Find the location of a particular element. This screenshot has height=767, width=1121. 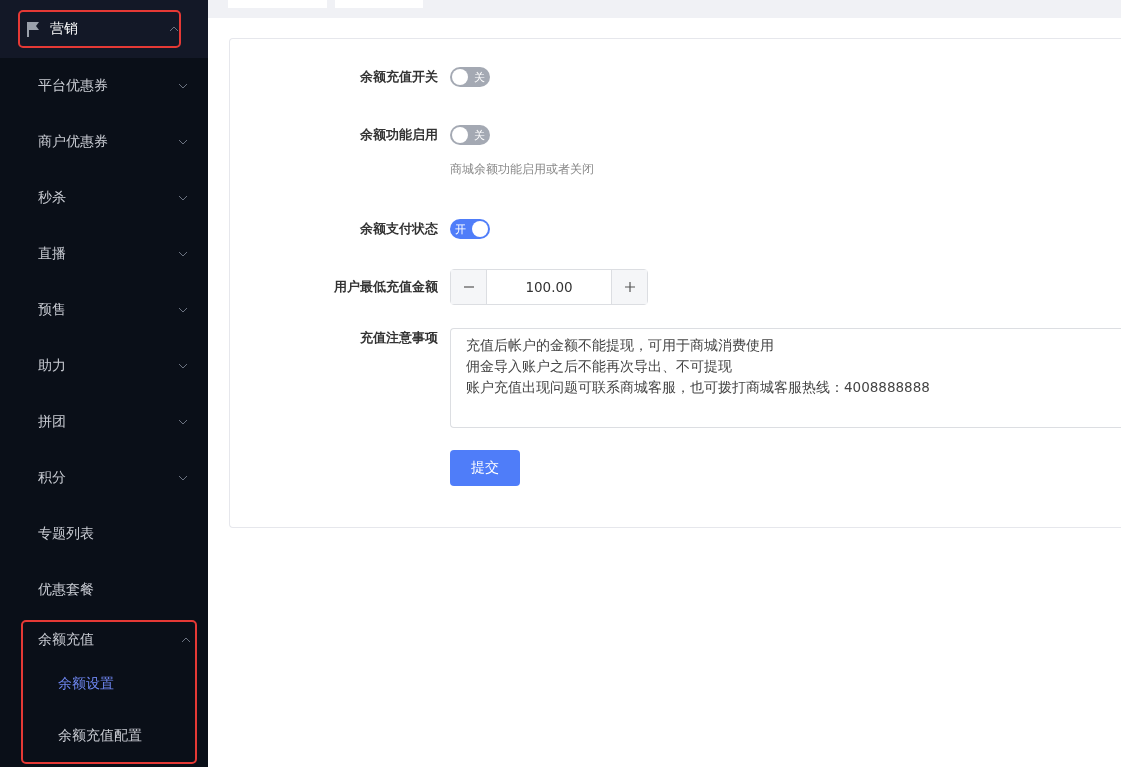

minus-button is located at coordinates (469, 287).